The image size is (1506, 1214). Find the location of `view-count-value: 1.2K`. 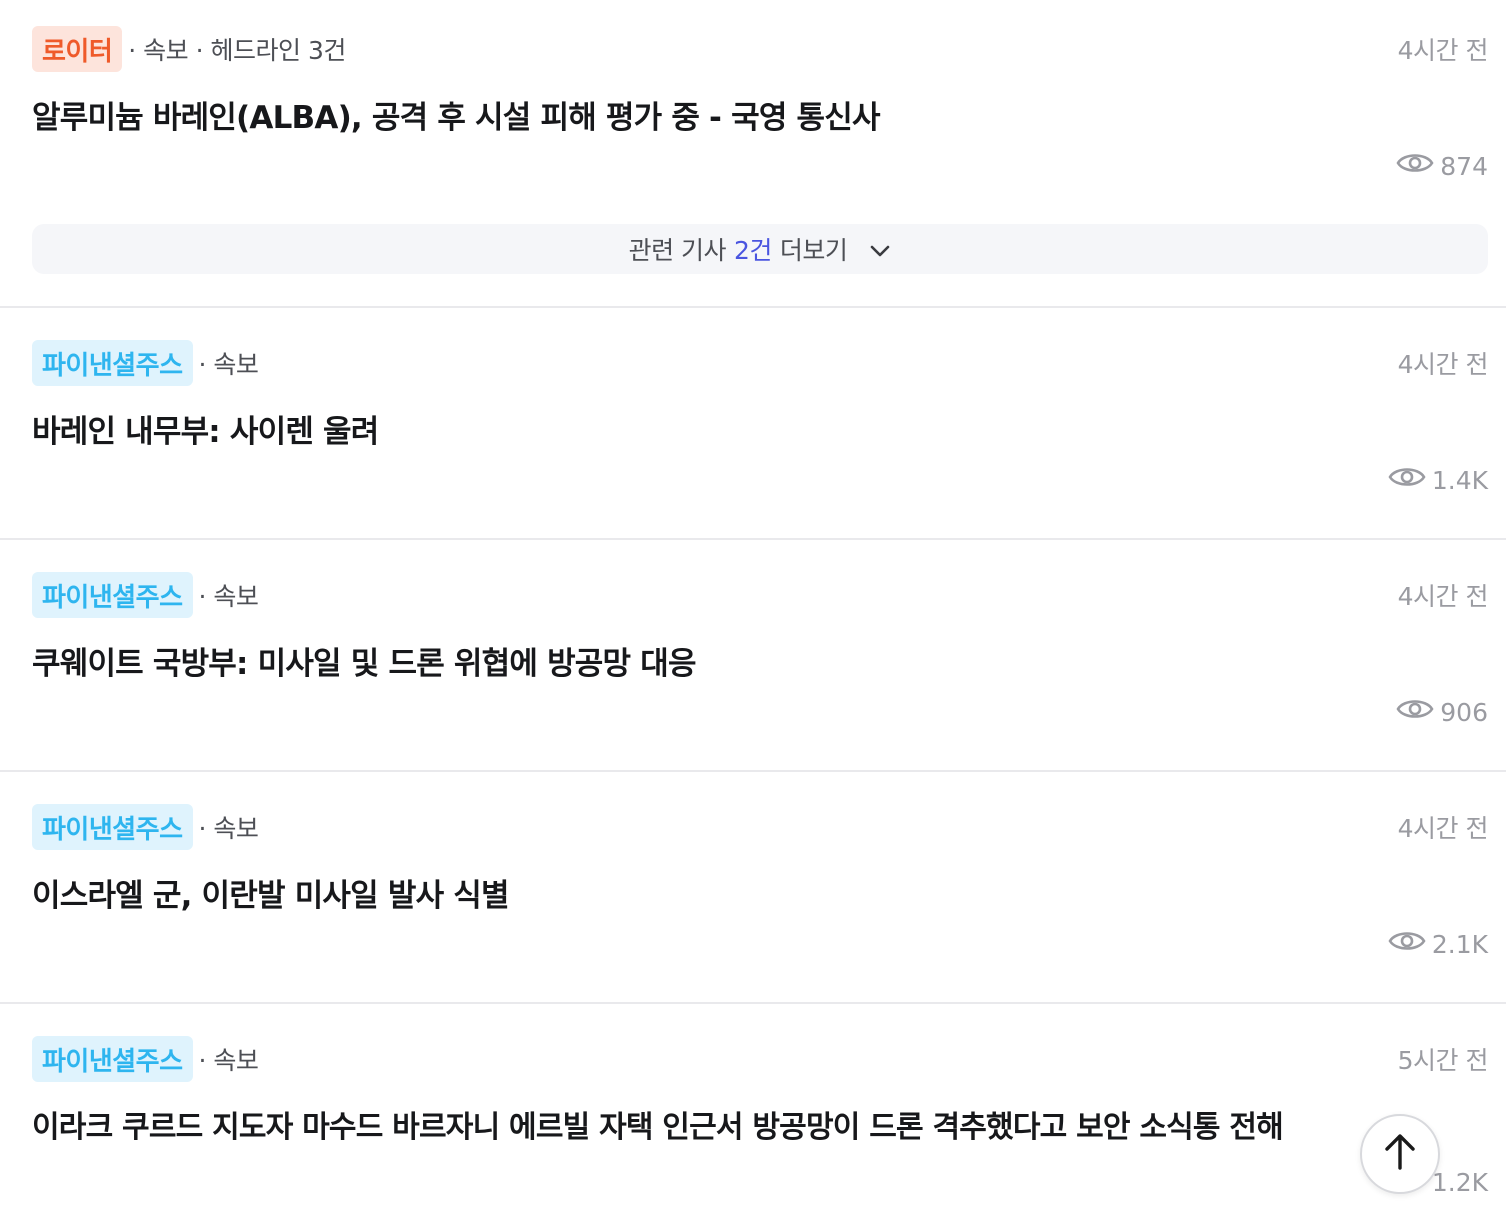

view-count-value: 1.2K is located at coordinates (1459, 1182).